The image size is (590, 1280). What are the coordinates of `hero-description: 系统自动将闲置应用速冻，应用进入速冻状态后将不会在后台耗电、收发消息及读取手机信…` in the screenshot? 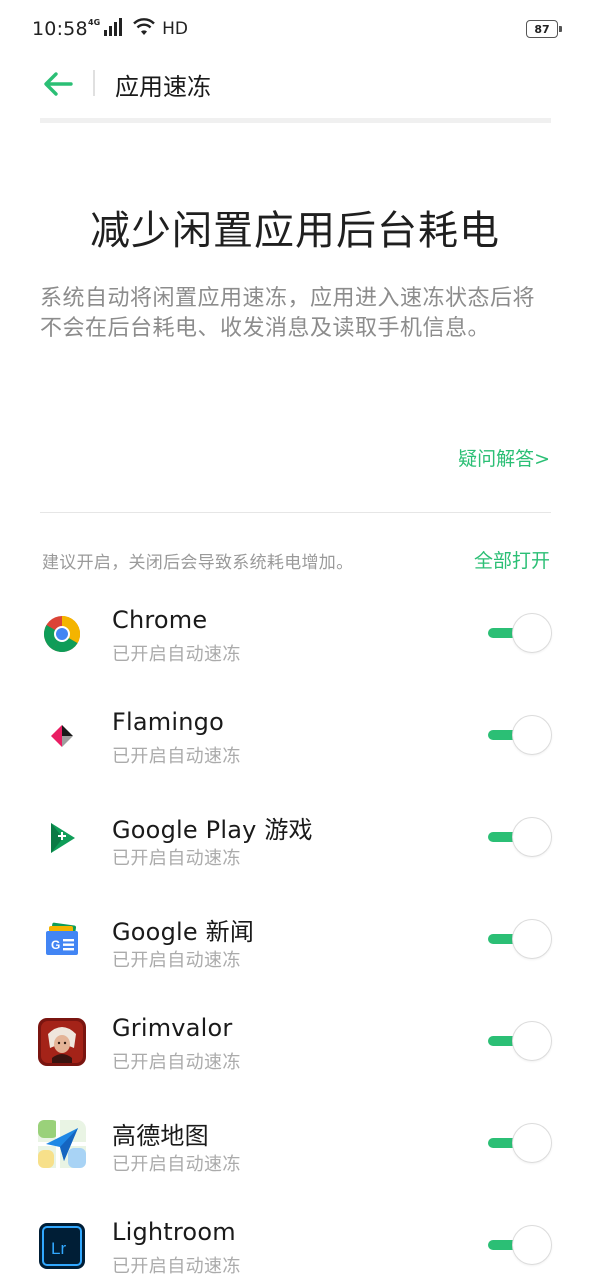 It's located at (288, 313).